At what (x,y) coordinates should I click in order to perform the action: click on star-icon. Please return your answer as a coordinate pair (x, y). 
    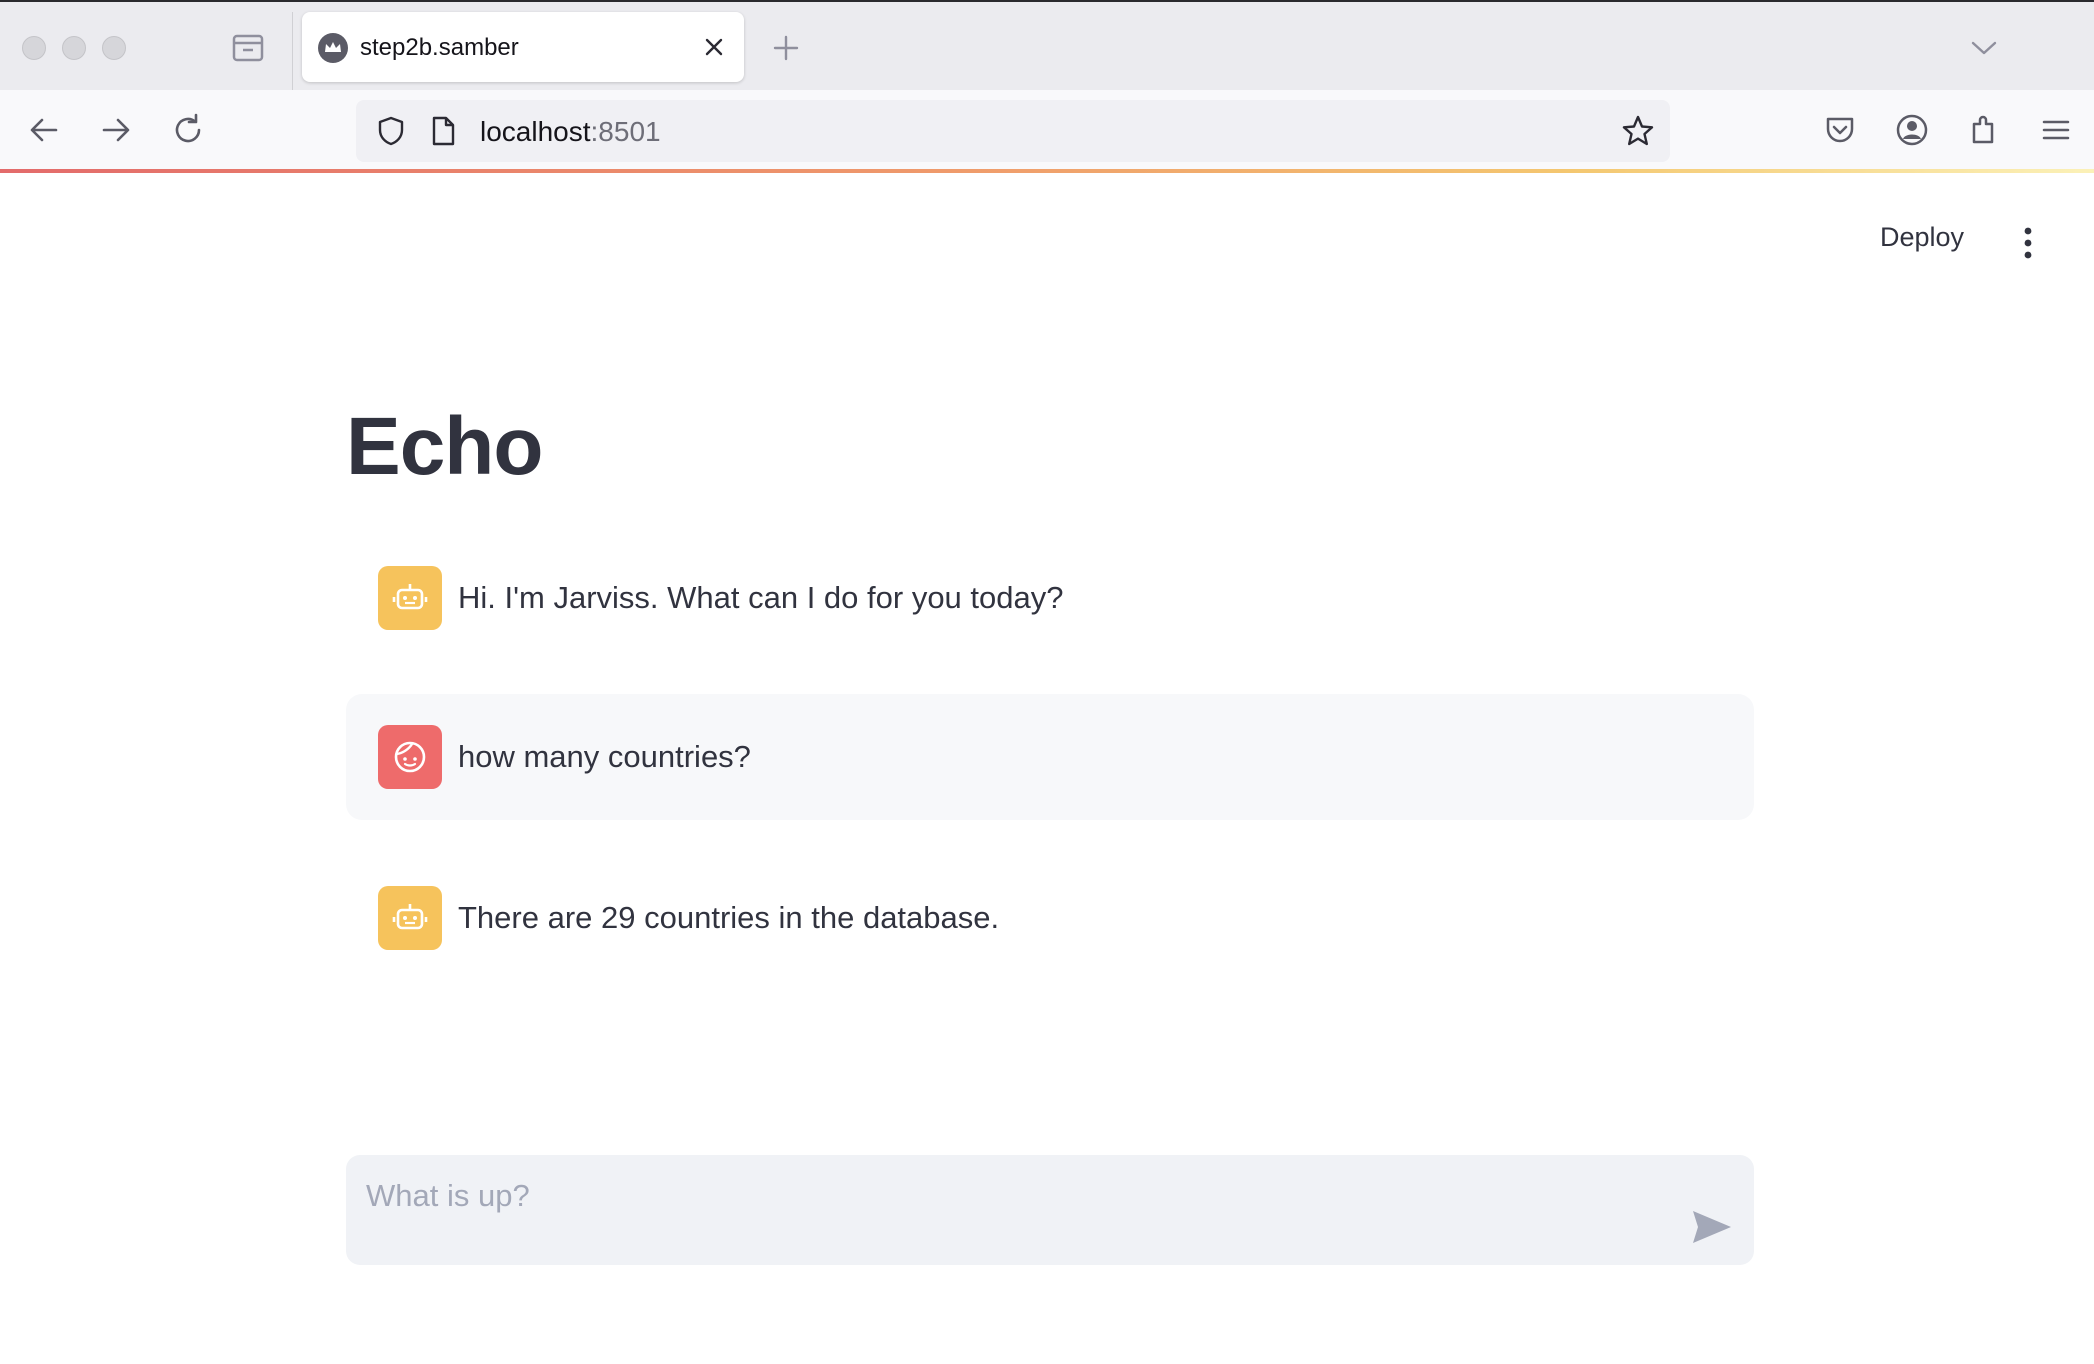
    Looking at the image, I should click on (1638, 131).